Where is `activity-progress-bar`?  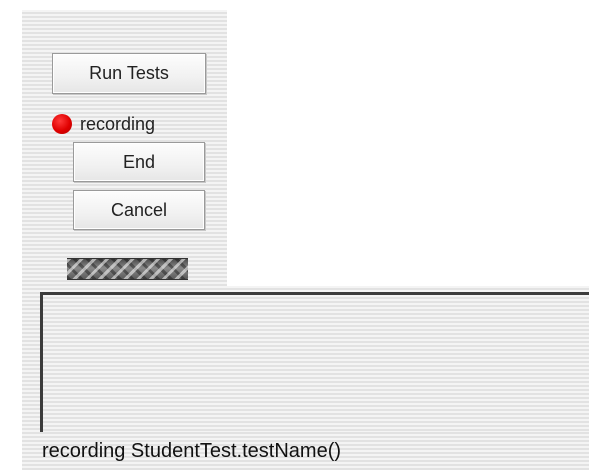
activity-progress-bar is located at coordinates (127, 269).